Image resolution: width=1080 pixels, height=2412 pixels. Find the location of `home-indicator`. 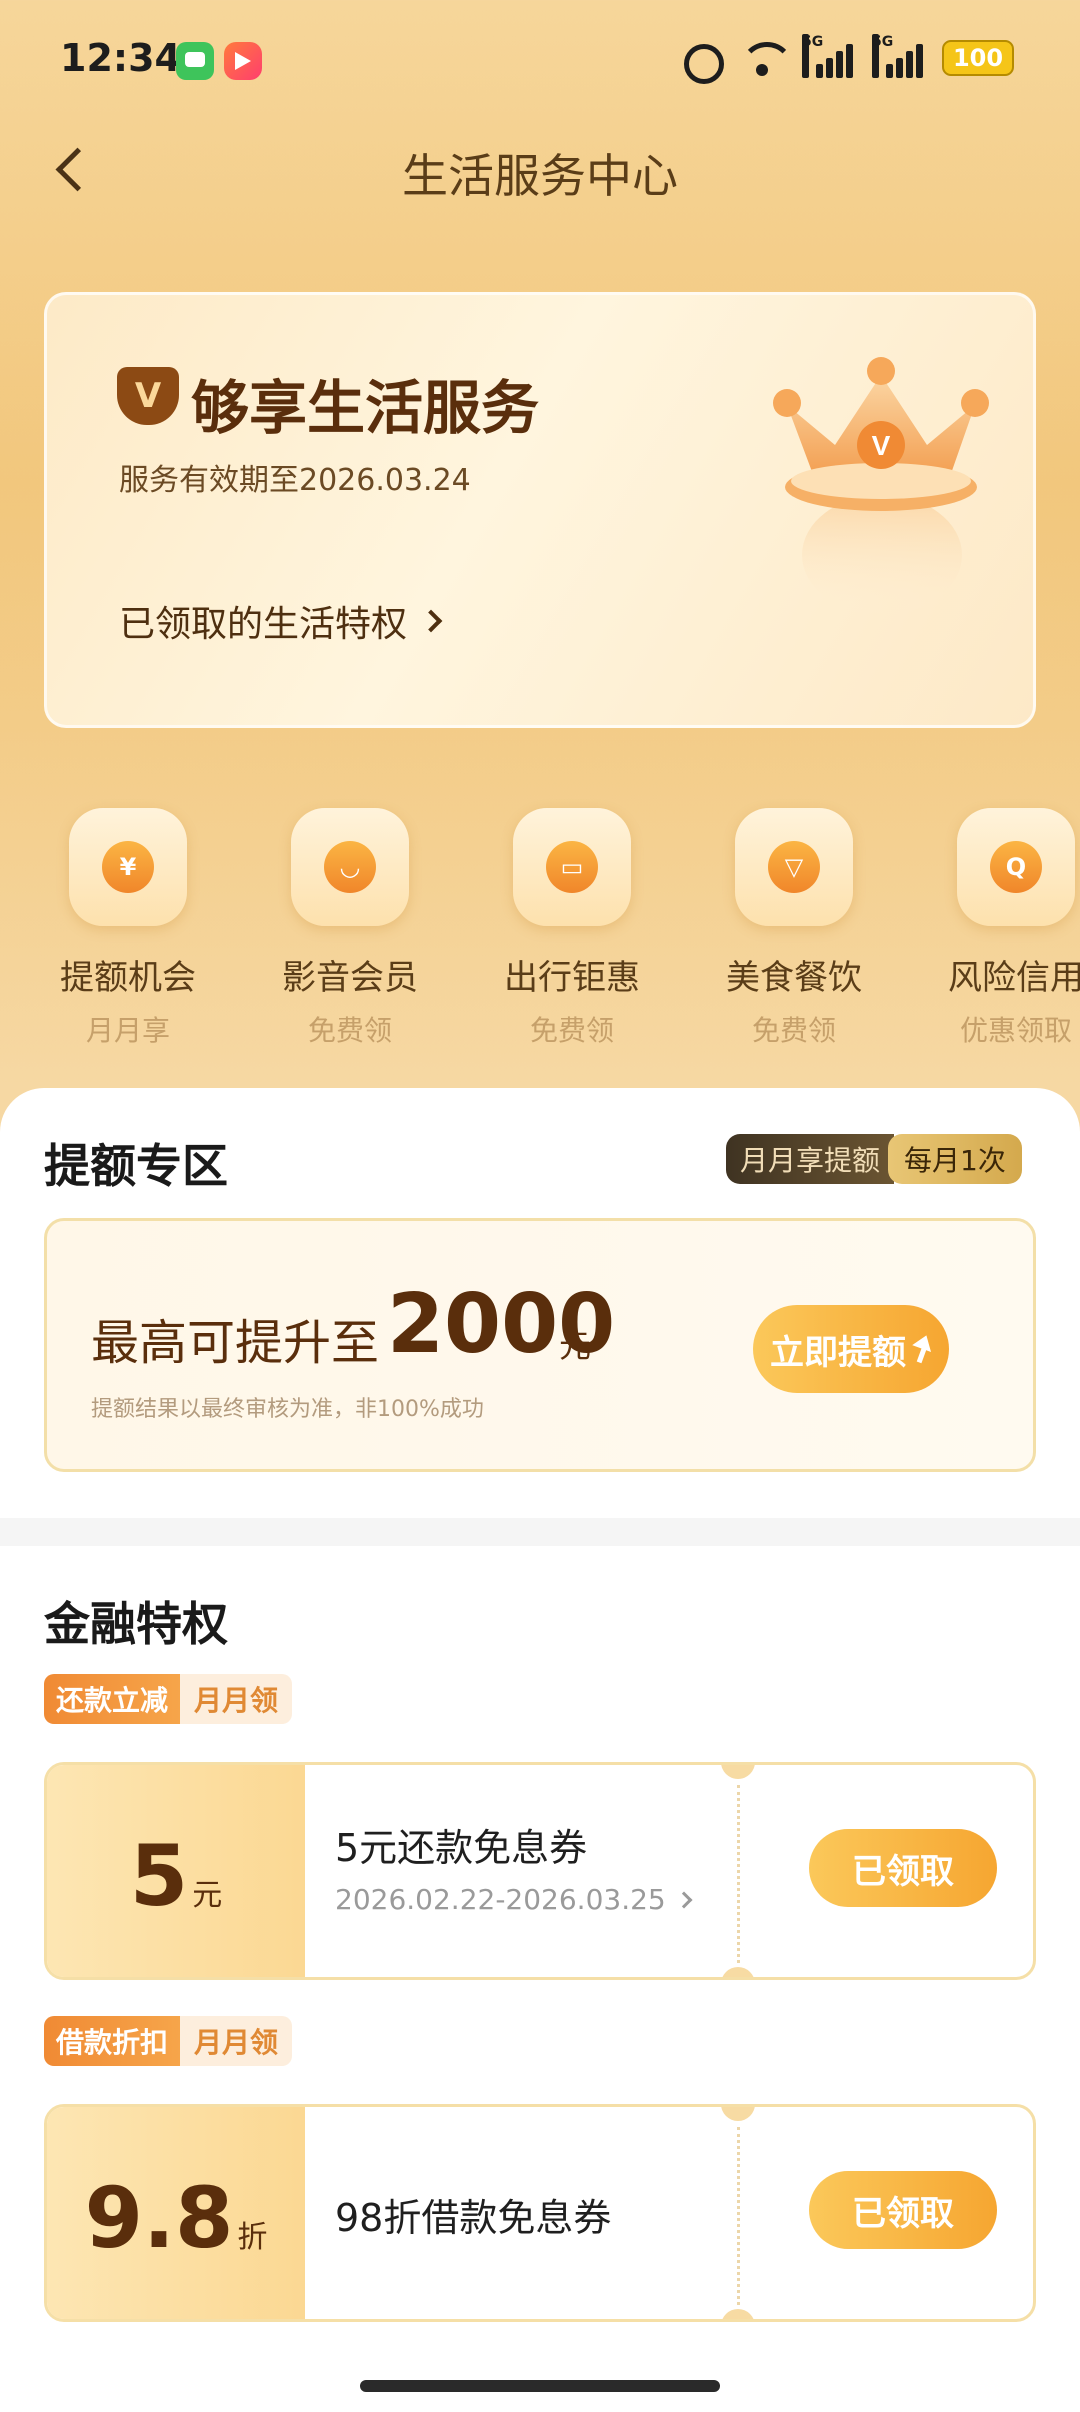

home-indicator is located at coordinates (540, 2386).